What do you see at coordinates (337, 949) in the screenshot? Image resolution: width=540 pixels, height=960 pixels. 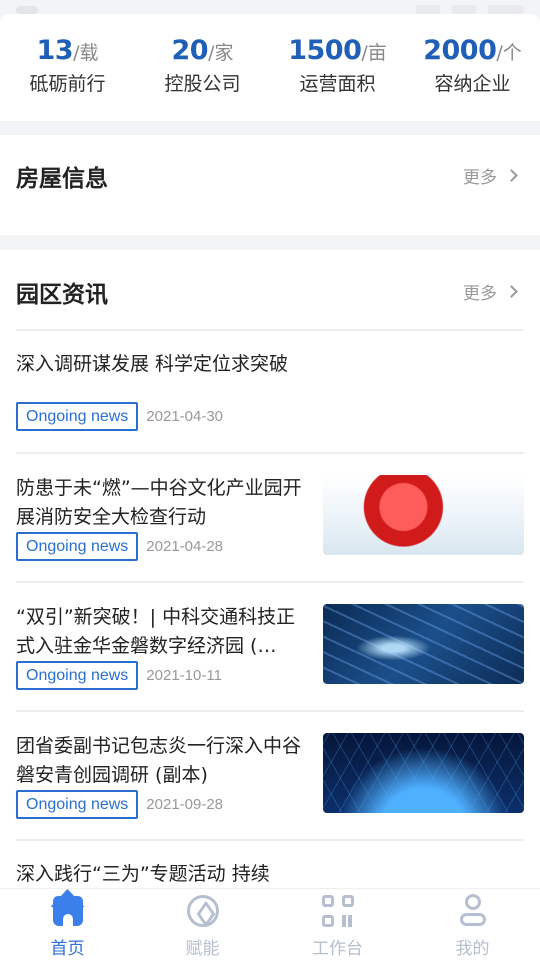 I see `tab-label: 工作台` at bounding box center [337, 949].